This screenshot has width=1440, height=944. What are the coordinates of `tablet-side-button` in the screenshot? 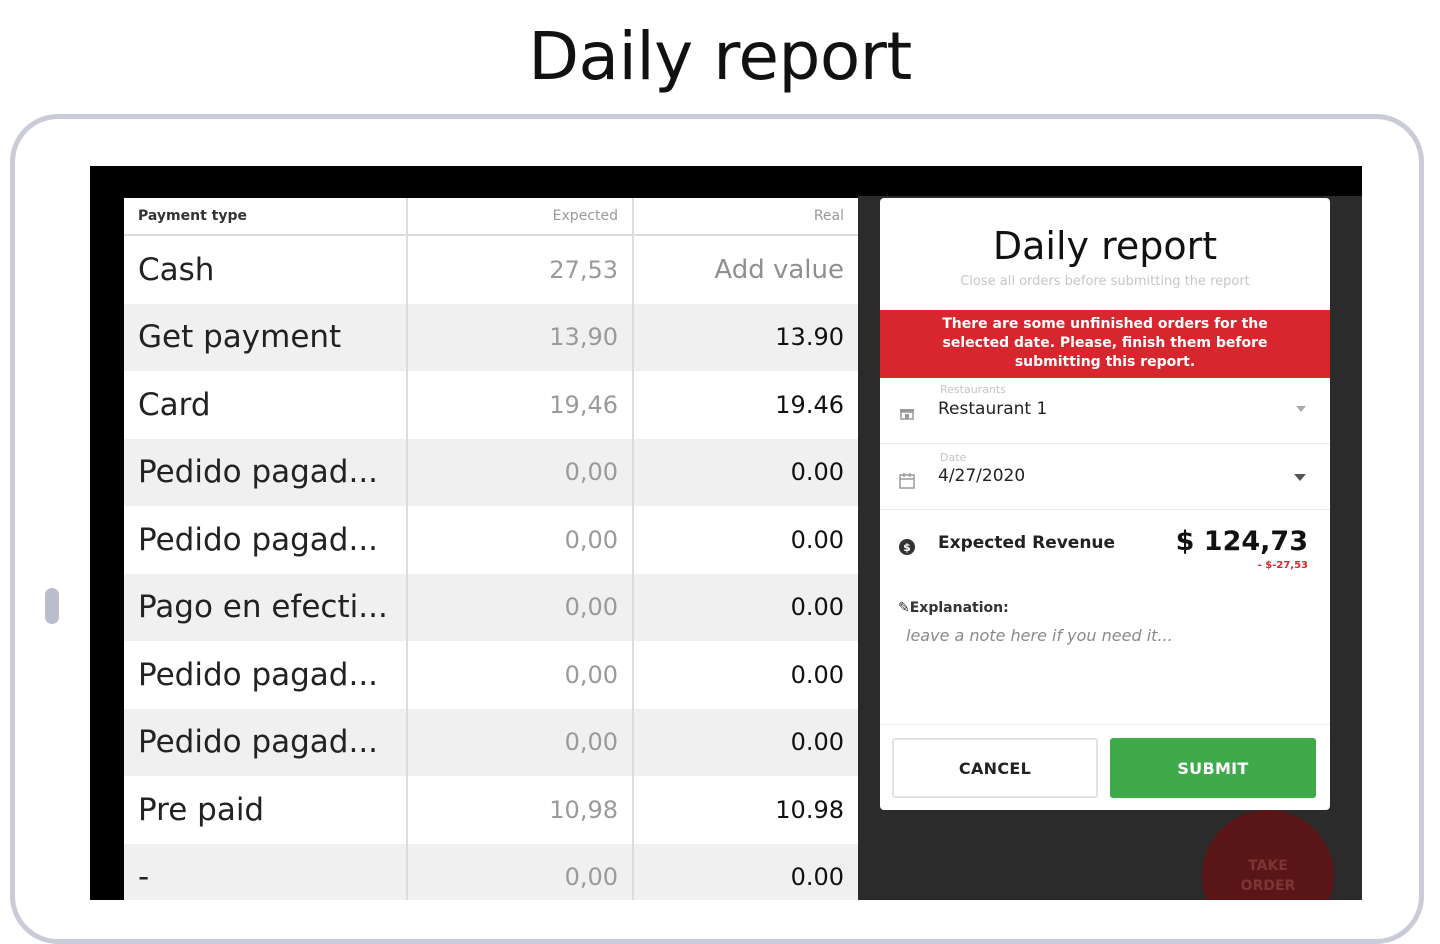 It's located at (52, 606).